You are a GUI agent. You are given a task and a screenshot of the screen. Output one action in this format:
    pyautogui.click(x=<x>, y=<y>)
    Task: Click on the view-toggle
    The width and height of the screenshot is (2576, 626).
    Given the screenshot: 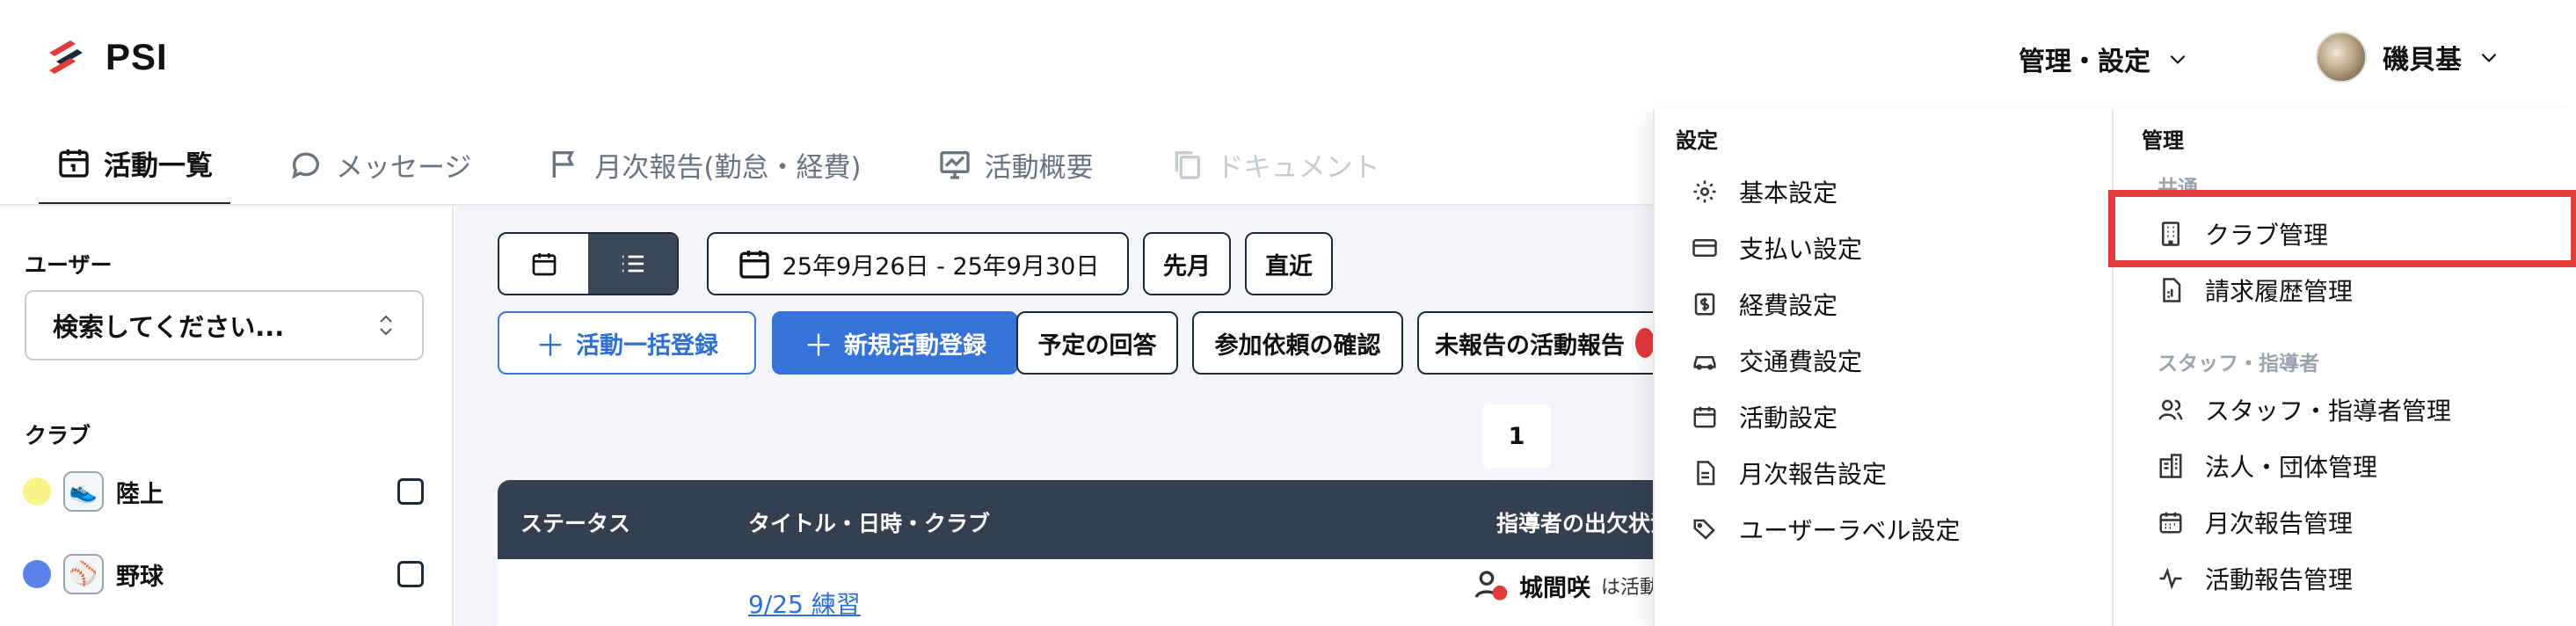 What is the action you would take?
    pyautogui.click(x=588, y=263)
    